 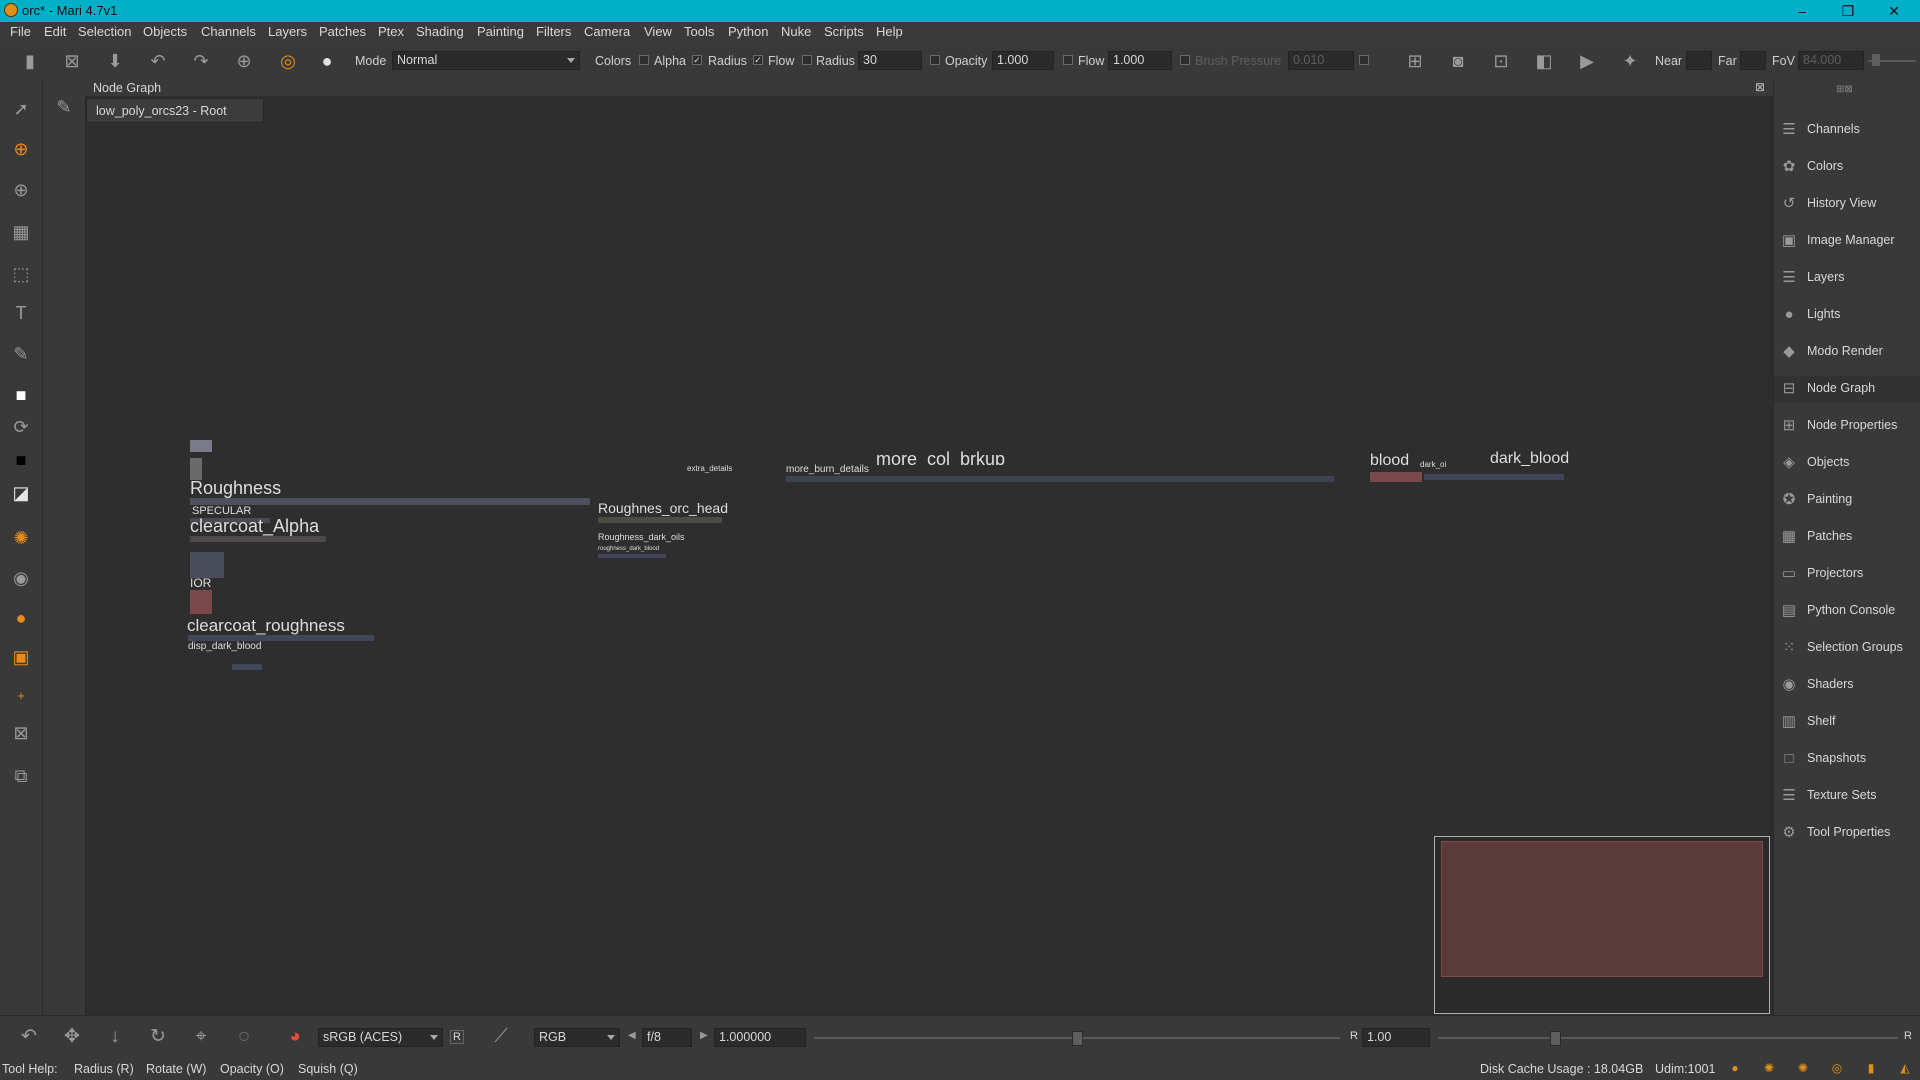 I want to click on shading-icon: ◧, so click(x=1544, y=61).